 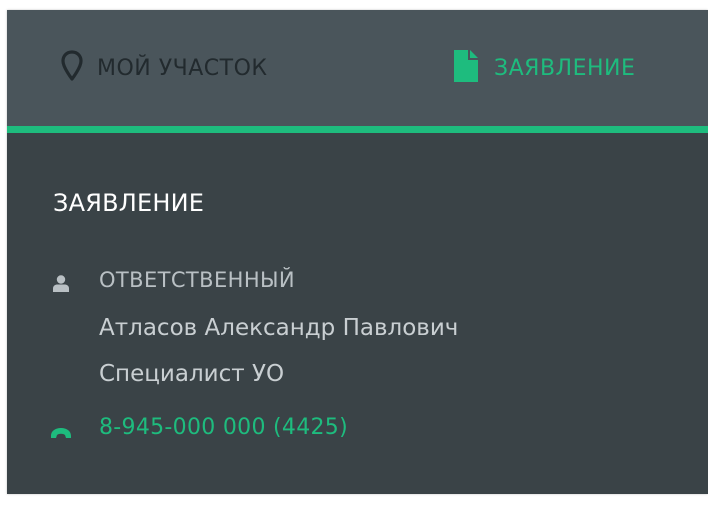 I want to click on tab-my-plot-label: МОЙ УЧАСТОК, so click(x=182, y=68).